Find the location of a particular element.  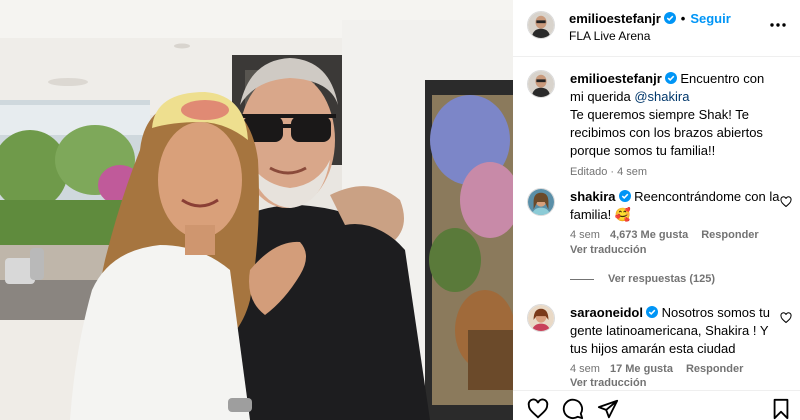

caption-mention: @shakira is located at coordinates (661, 96).